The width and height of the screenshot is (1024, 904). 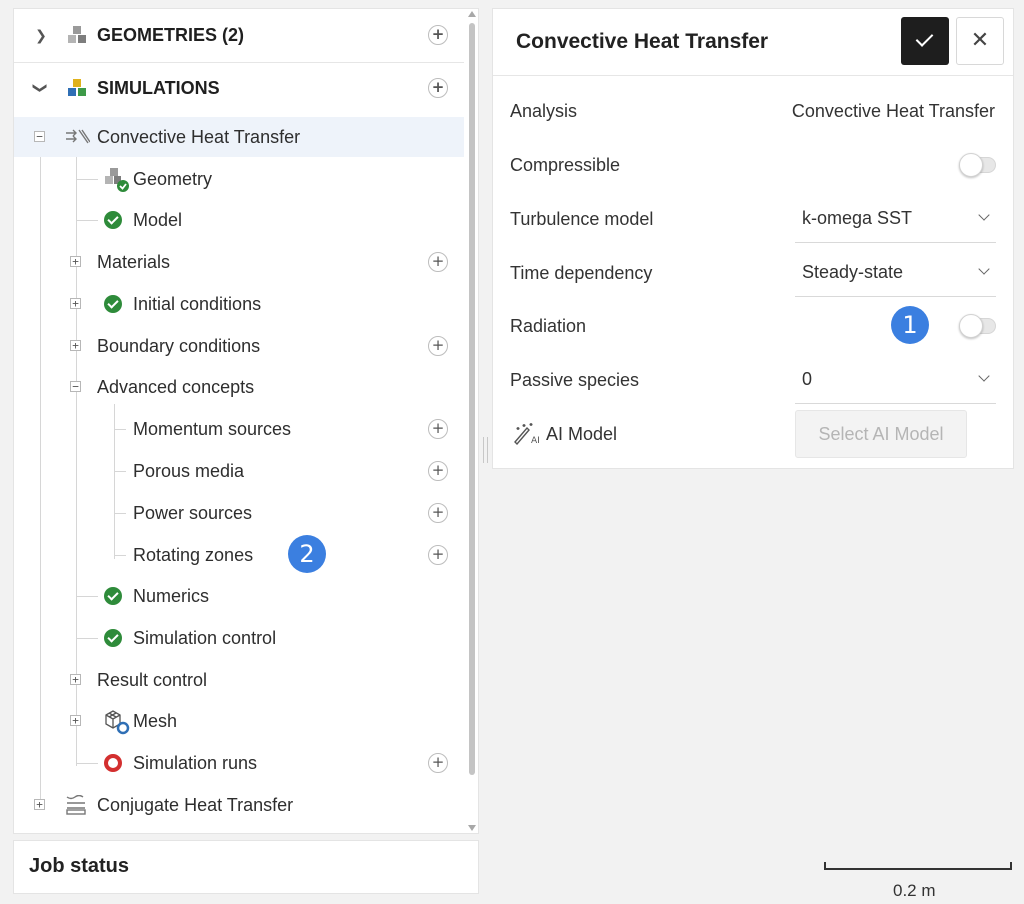 What do you see at coordinates (176, 386) in the screenshot?
I see `tree-label-advanced-concepts: Advanced concepts` at bounding box center [176, 386].